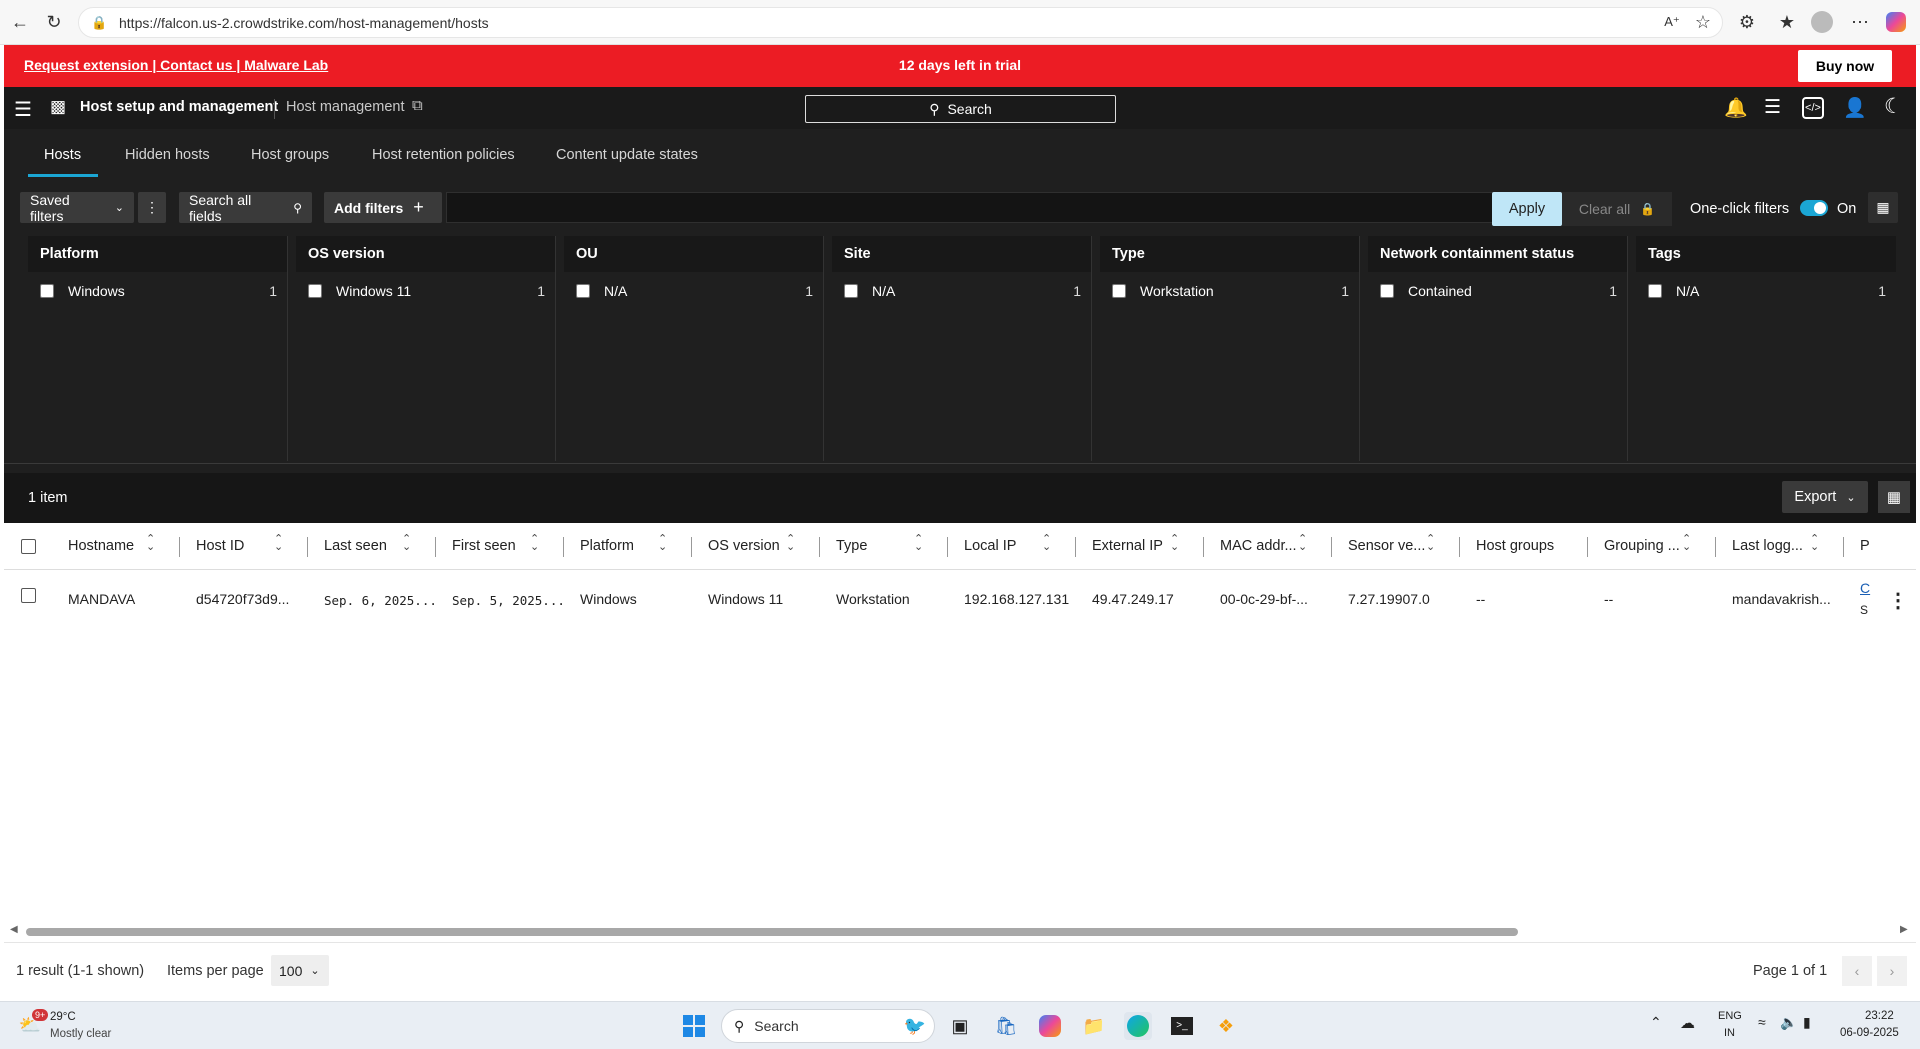 The image size is (1920, 1049). Describe the element at coordinates (1656, 1022) in the screenshot. I see `show-hidden-icons-chevron-icon: ⌃` at that location.